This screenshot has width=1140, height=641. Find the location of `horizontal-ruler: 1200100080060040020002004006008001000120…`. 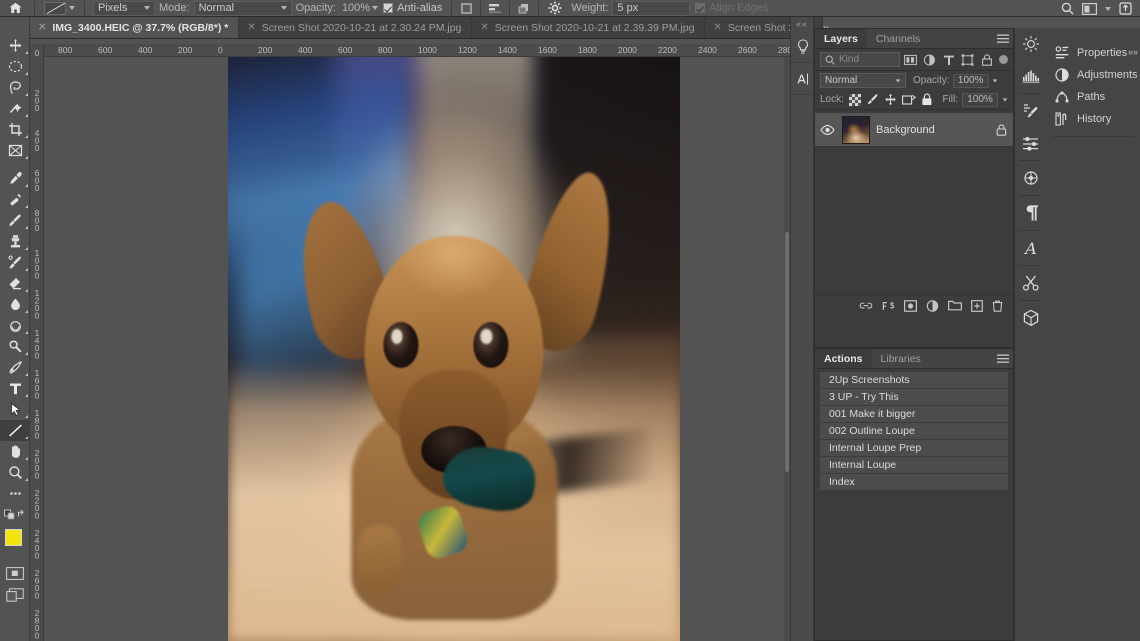

horizontal-ruler: 1200100080060040020002004006008001000120… is located at coordinates (417, 50).